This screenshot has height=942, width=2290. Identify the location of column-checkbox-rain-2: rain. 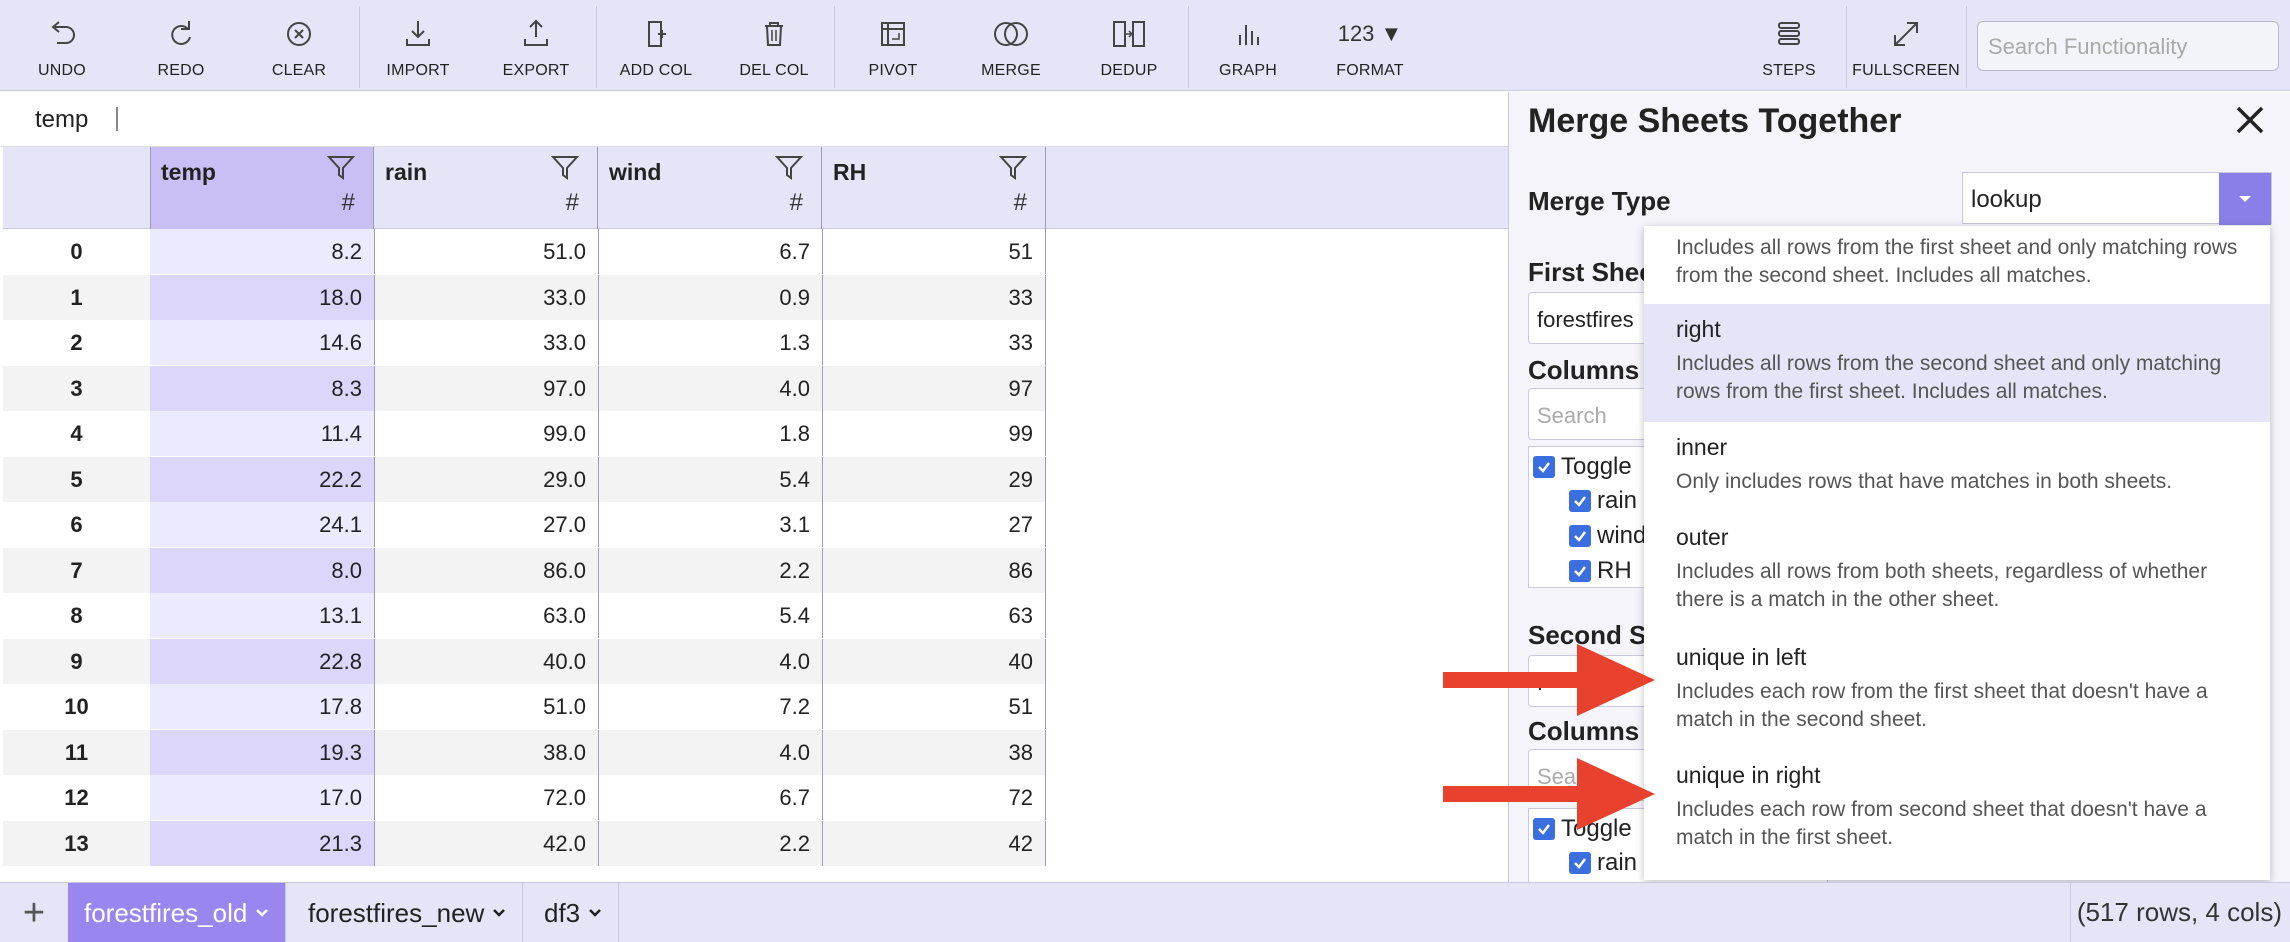
(1603, 863).